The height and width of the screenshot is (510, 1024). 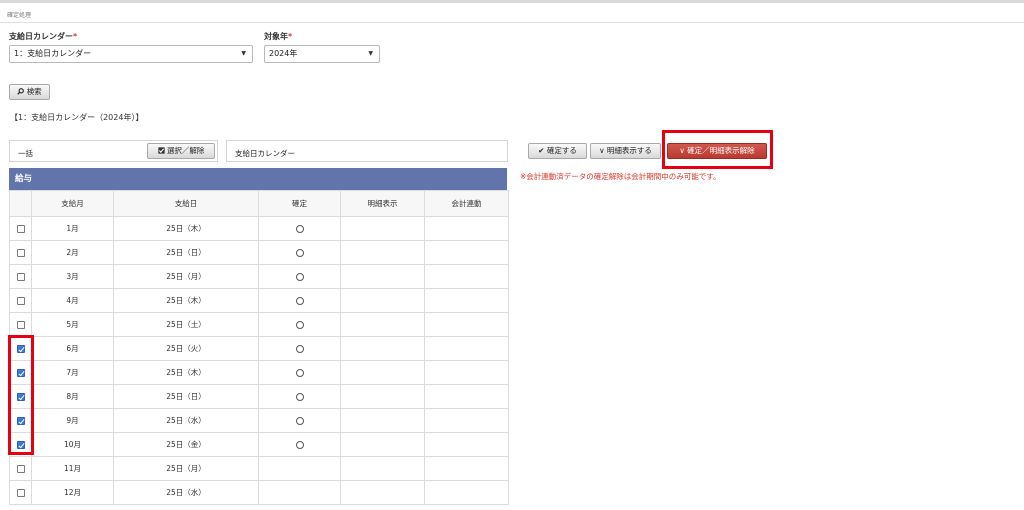 What do you see at coordinates (72, 396) in the screenshot?
I see `month-cell: 8月` at bounding box center [72, 396].